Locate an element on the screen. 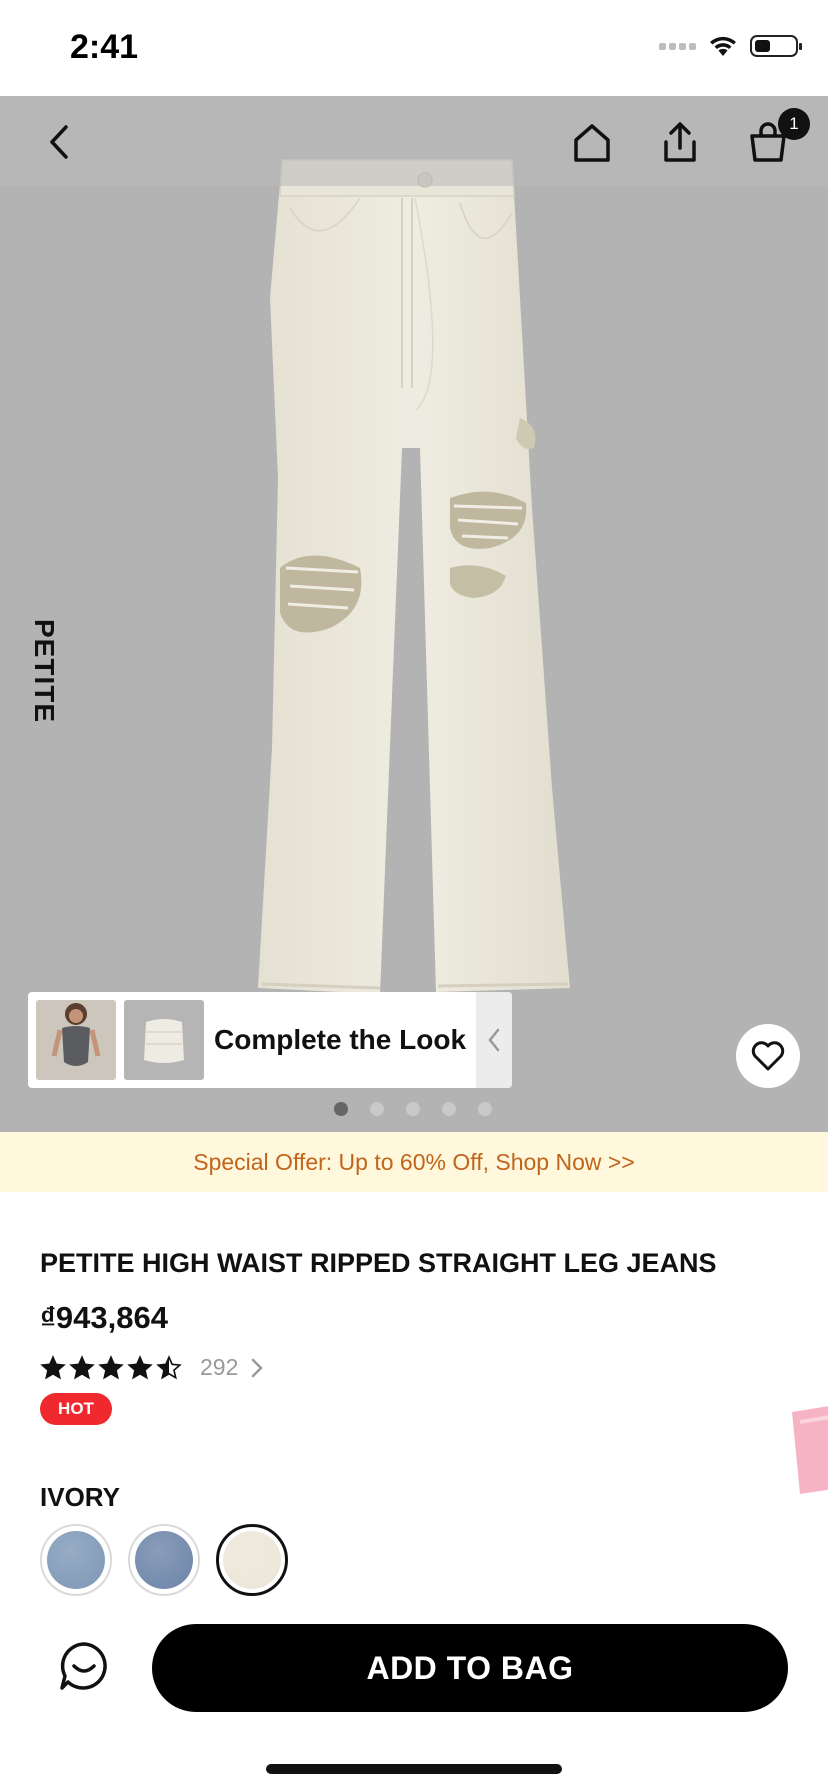  heart-icon is located at coordinates (768, 1056).